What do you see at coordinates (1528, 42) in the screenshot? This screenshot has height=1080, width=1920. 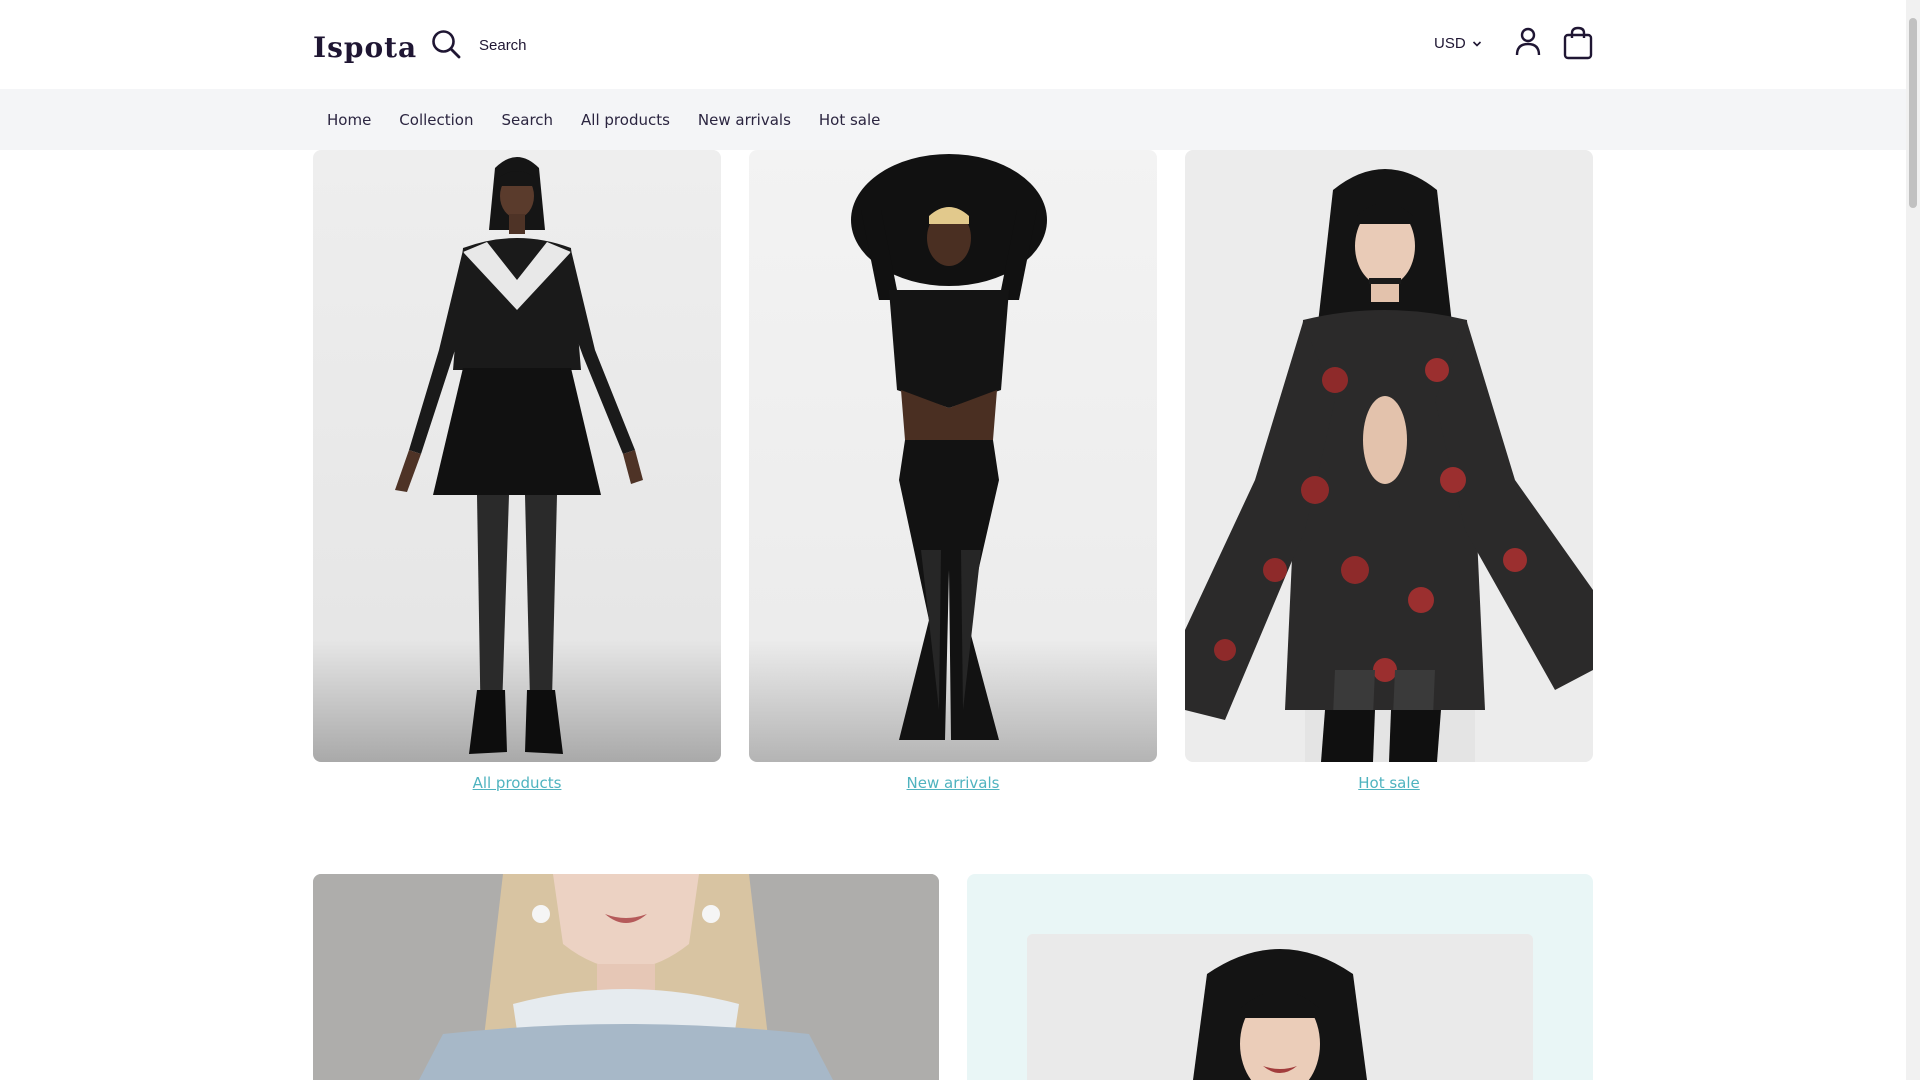 I see `user-icon` at bounding box center [1528, 42].